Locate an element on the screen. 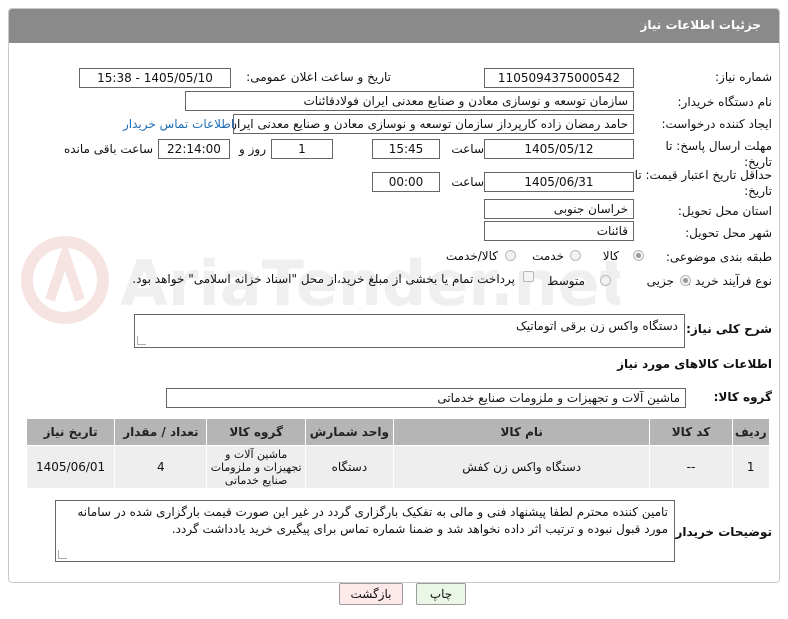  print-button: چاپ is located at coordinates (441, 594).